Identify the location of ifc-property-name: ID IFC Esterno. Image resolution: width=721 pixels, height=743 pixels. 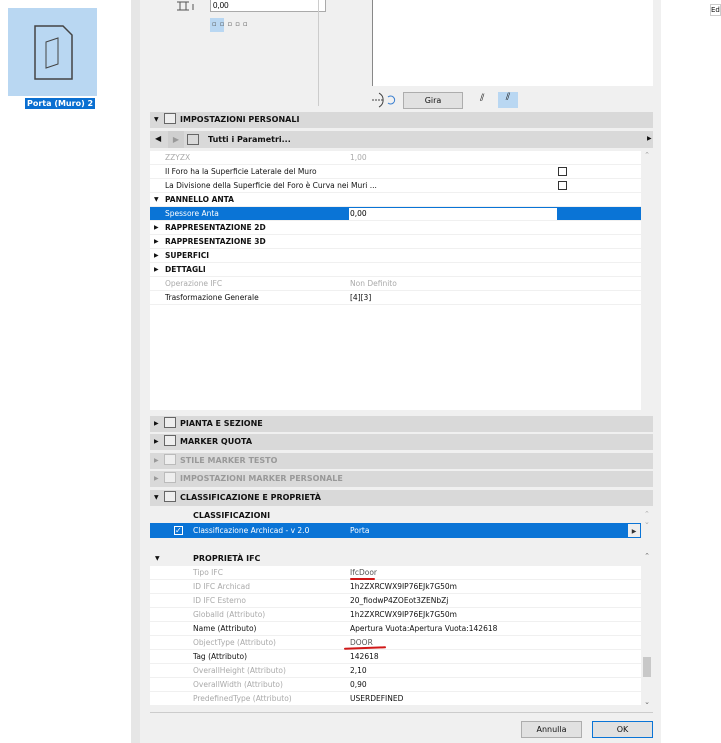
(220, 600).